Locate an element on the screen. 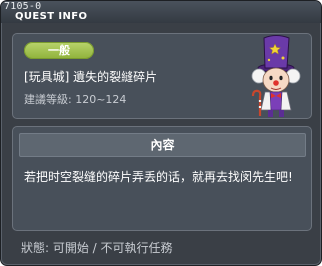 This screenshot has height=266, width=322. title-bar: 7105-0 QUEST INFO is located at coordinates (161, 12).